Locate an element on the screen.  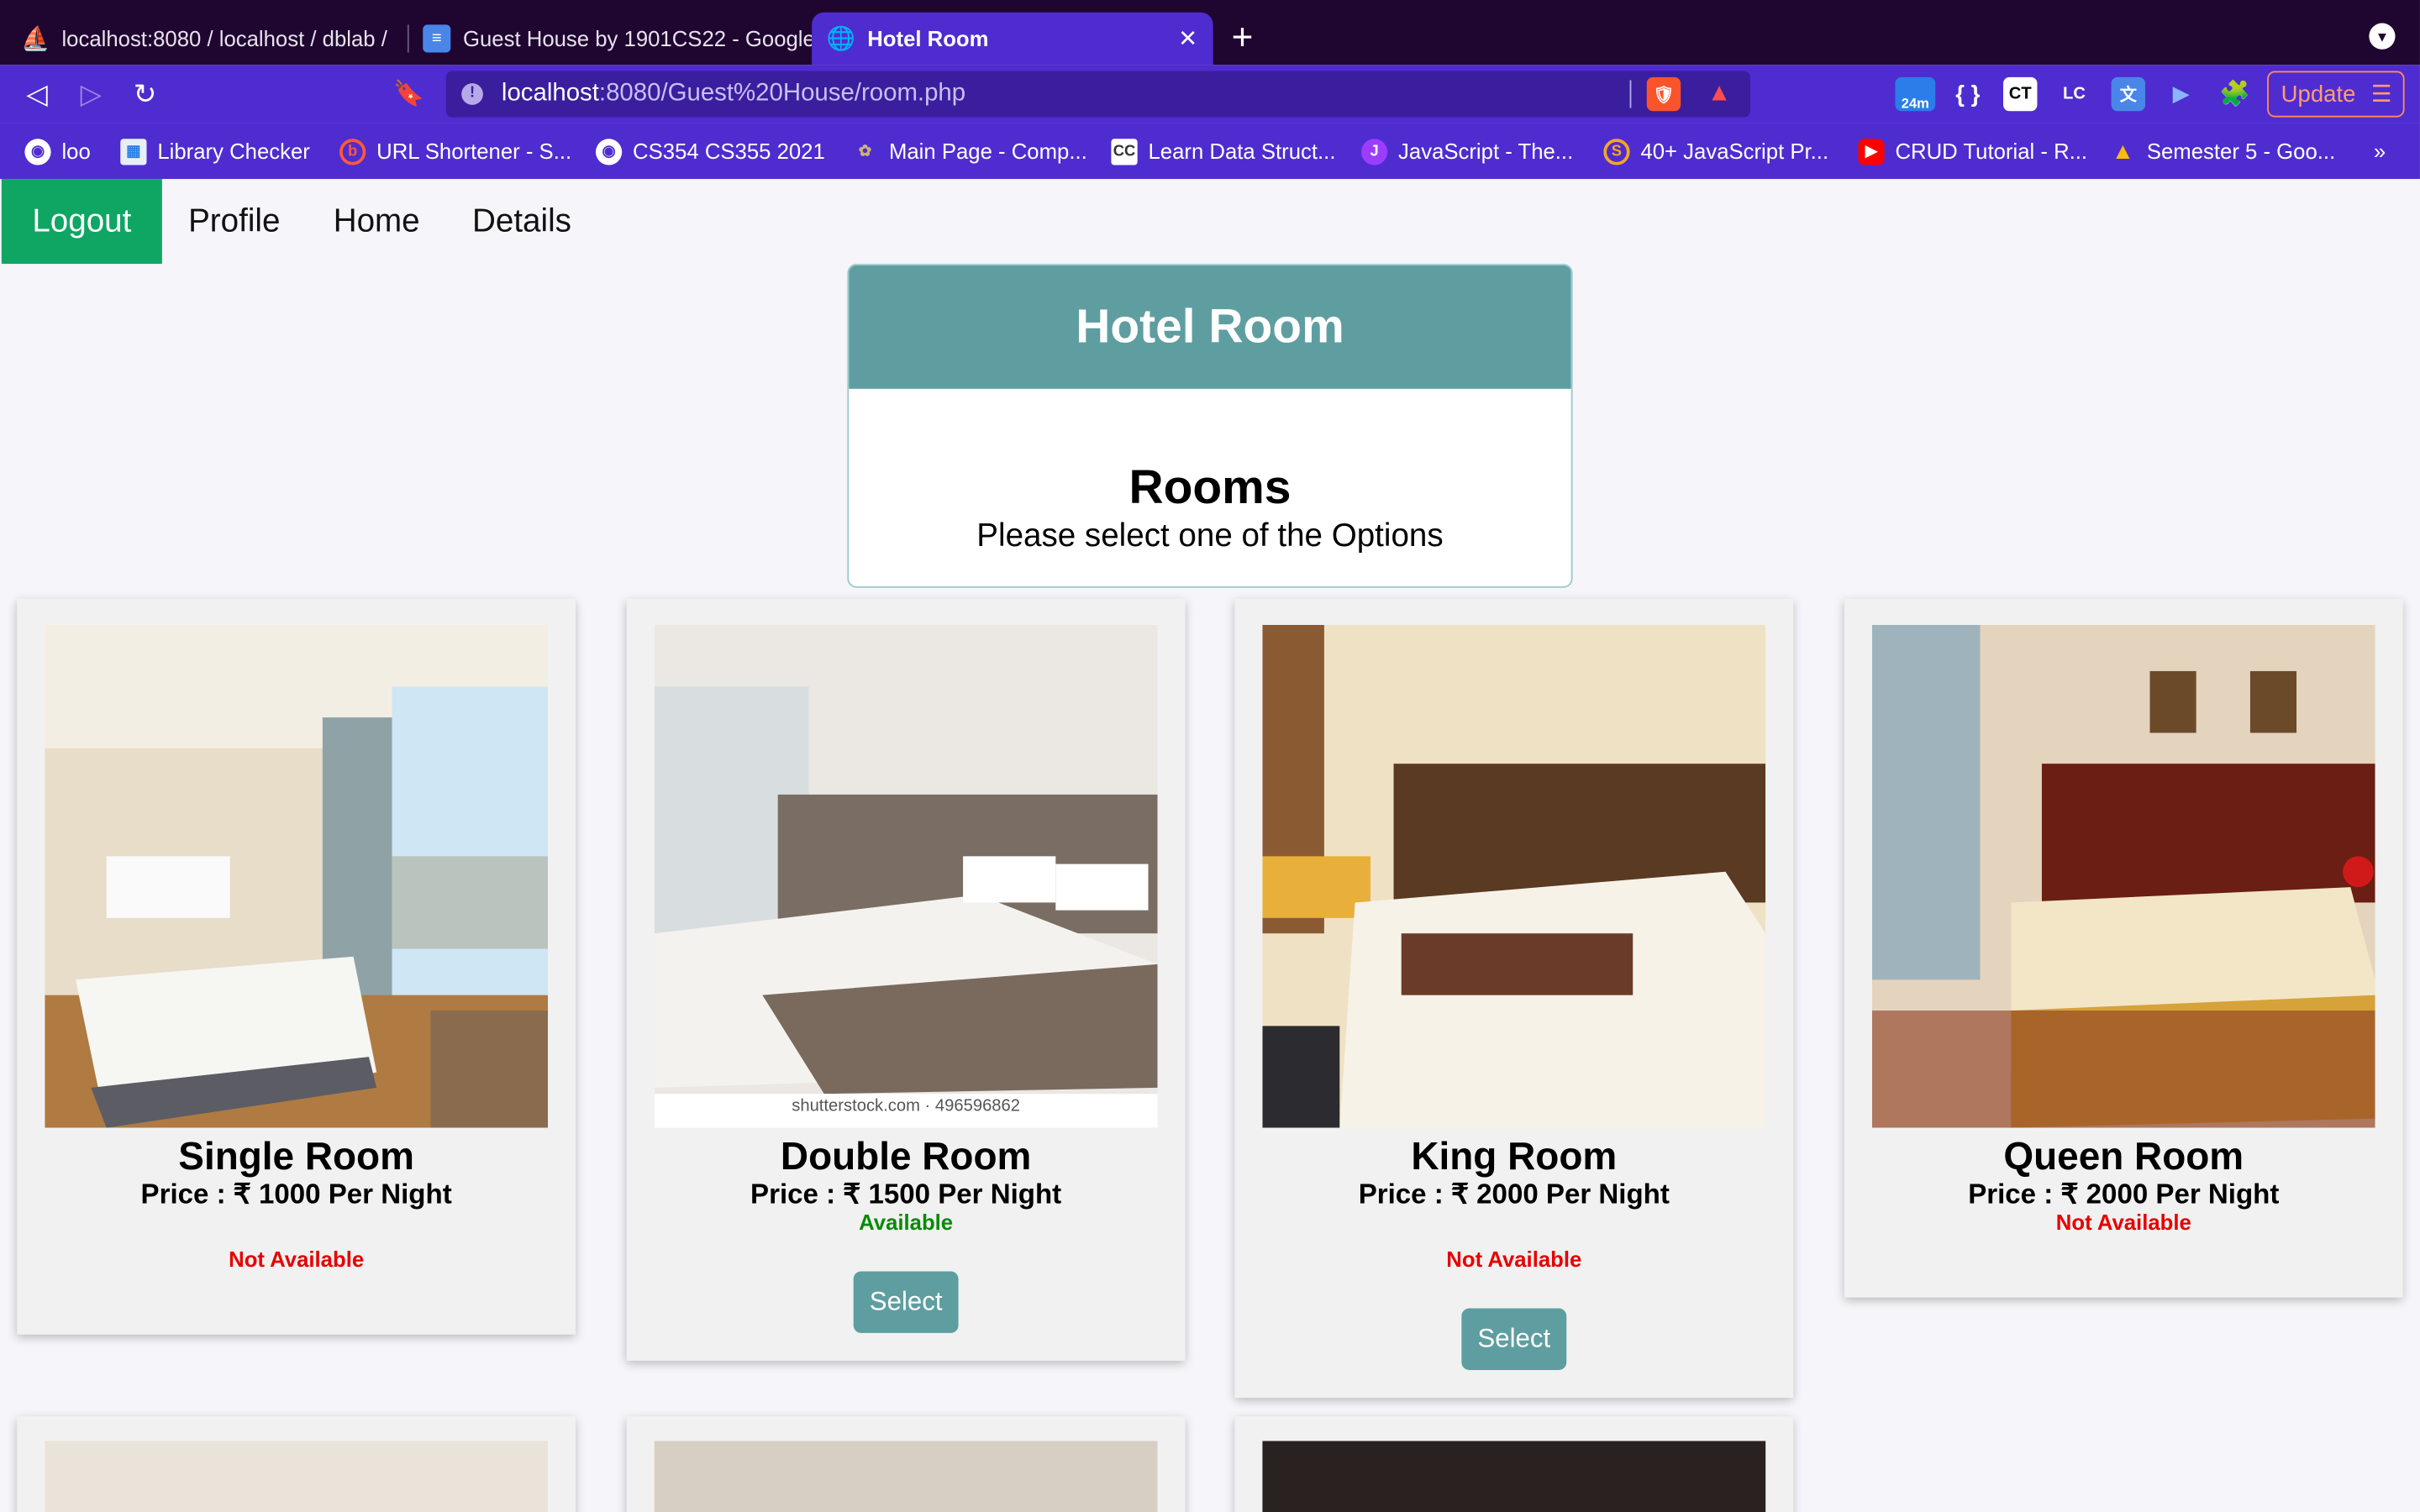
home-link: Home is located at coordinates (377, 221).